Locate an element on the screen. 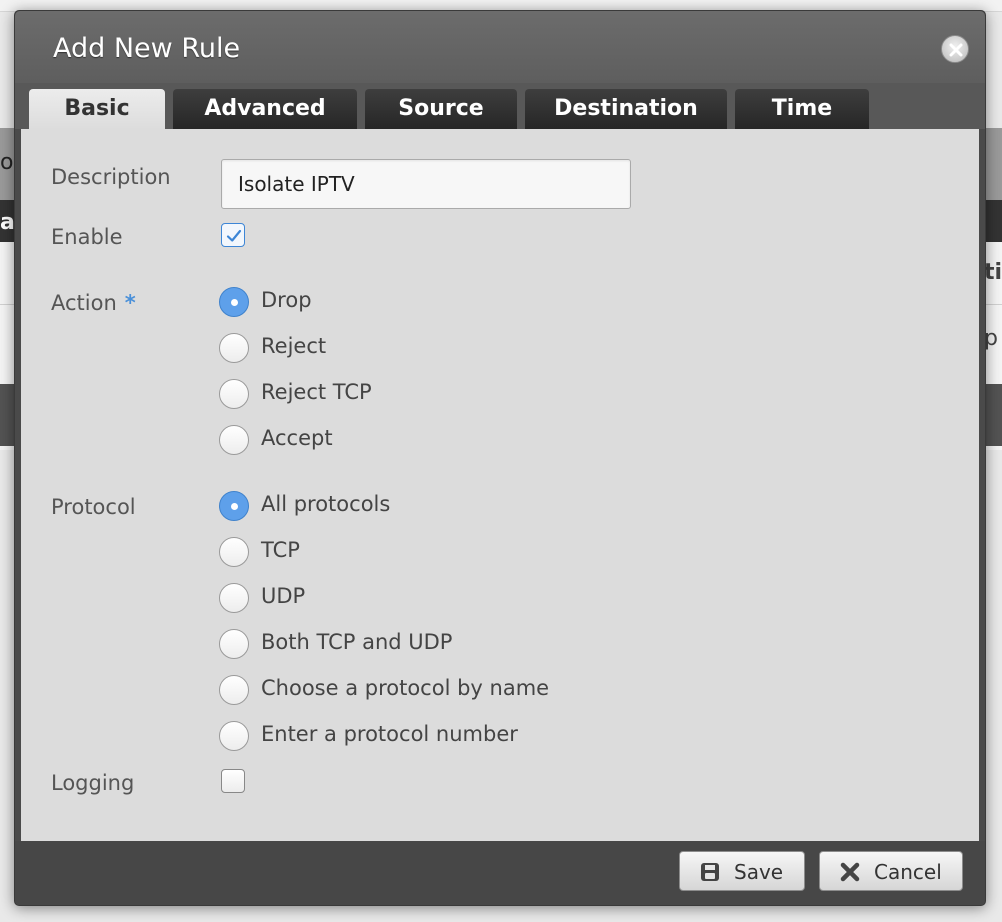 This screenshot has height=922, width=1002. protocol-option-label: Enter a protocol number is located at coordinates (389, 734).